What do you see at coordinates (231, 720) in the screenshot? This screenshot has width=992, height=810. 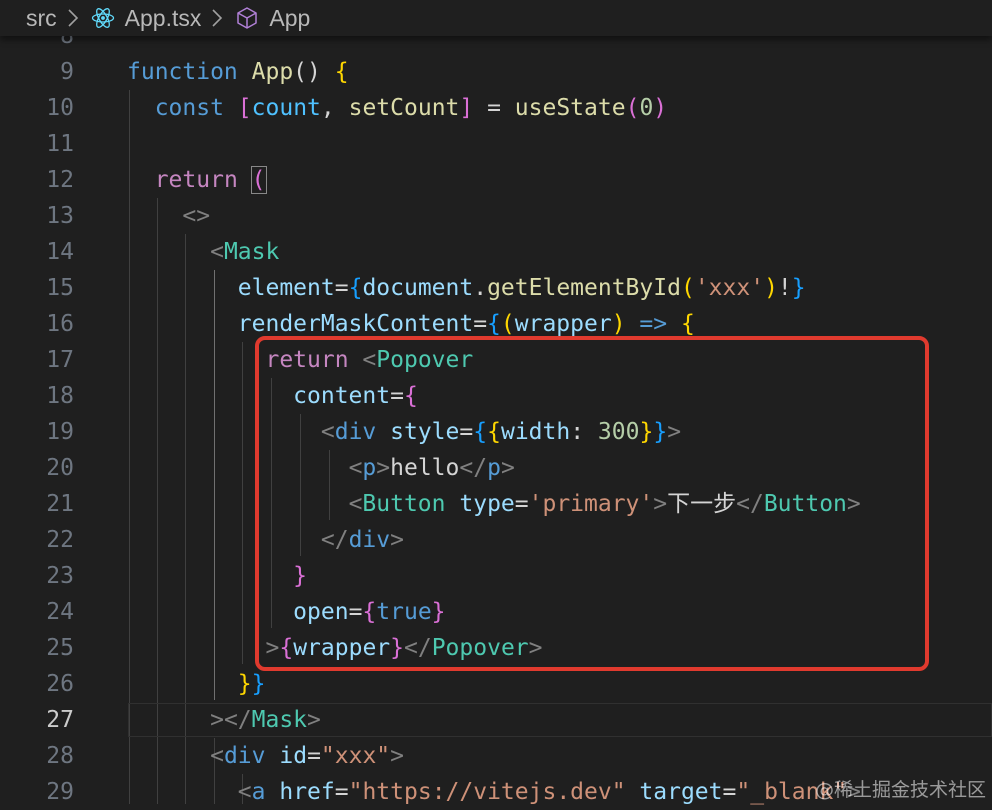 I see `code-token: ></` at bounding box center [231, 720].